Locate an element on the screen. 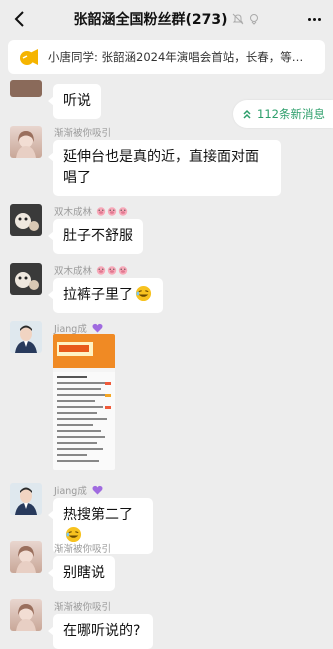 This screenshot has height=649, width=333. message-text: 拉裤子里了 is located at coordinates (98, 295).